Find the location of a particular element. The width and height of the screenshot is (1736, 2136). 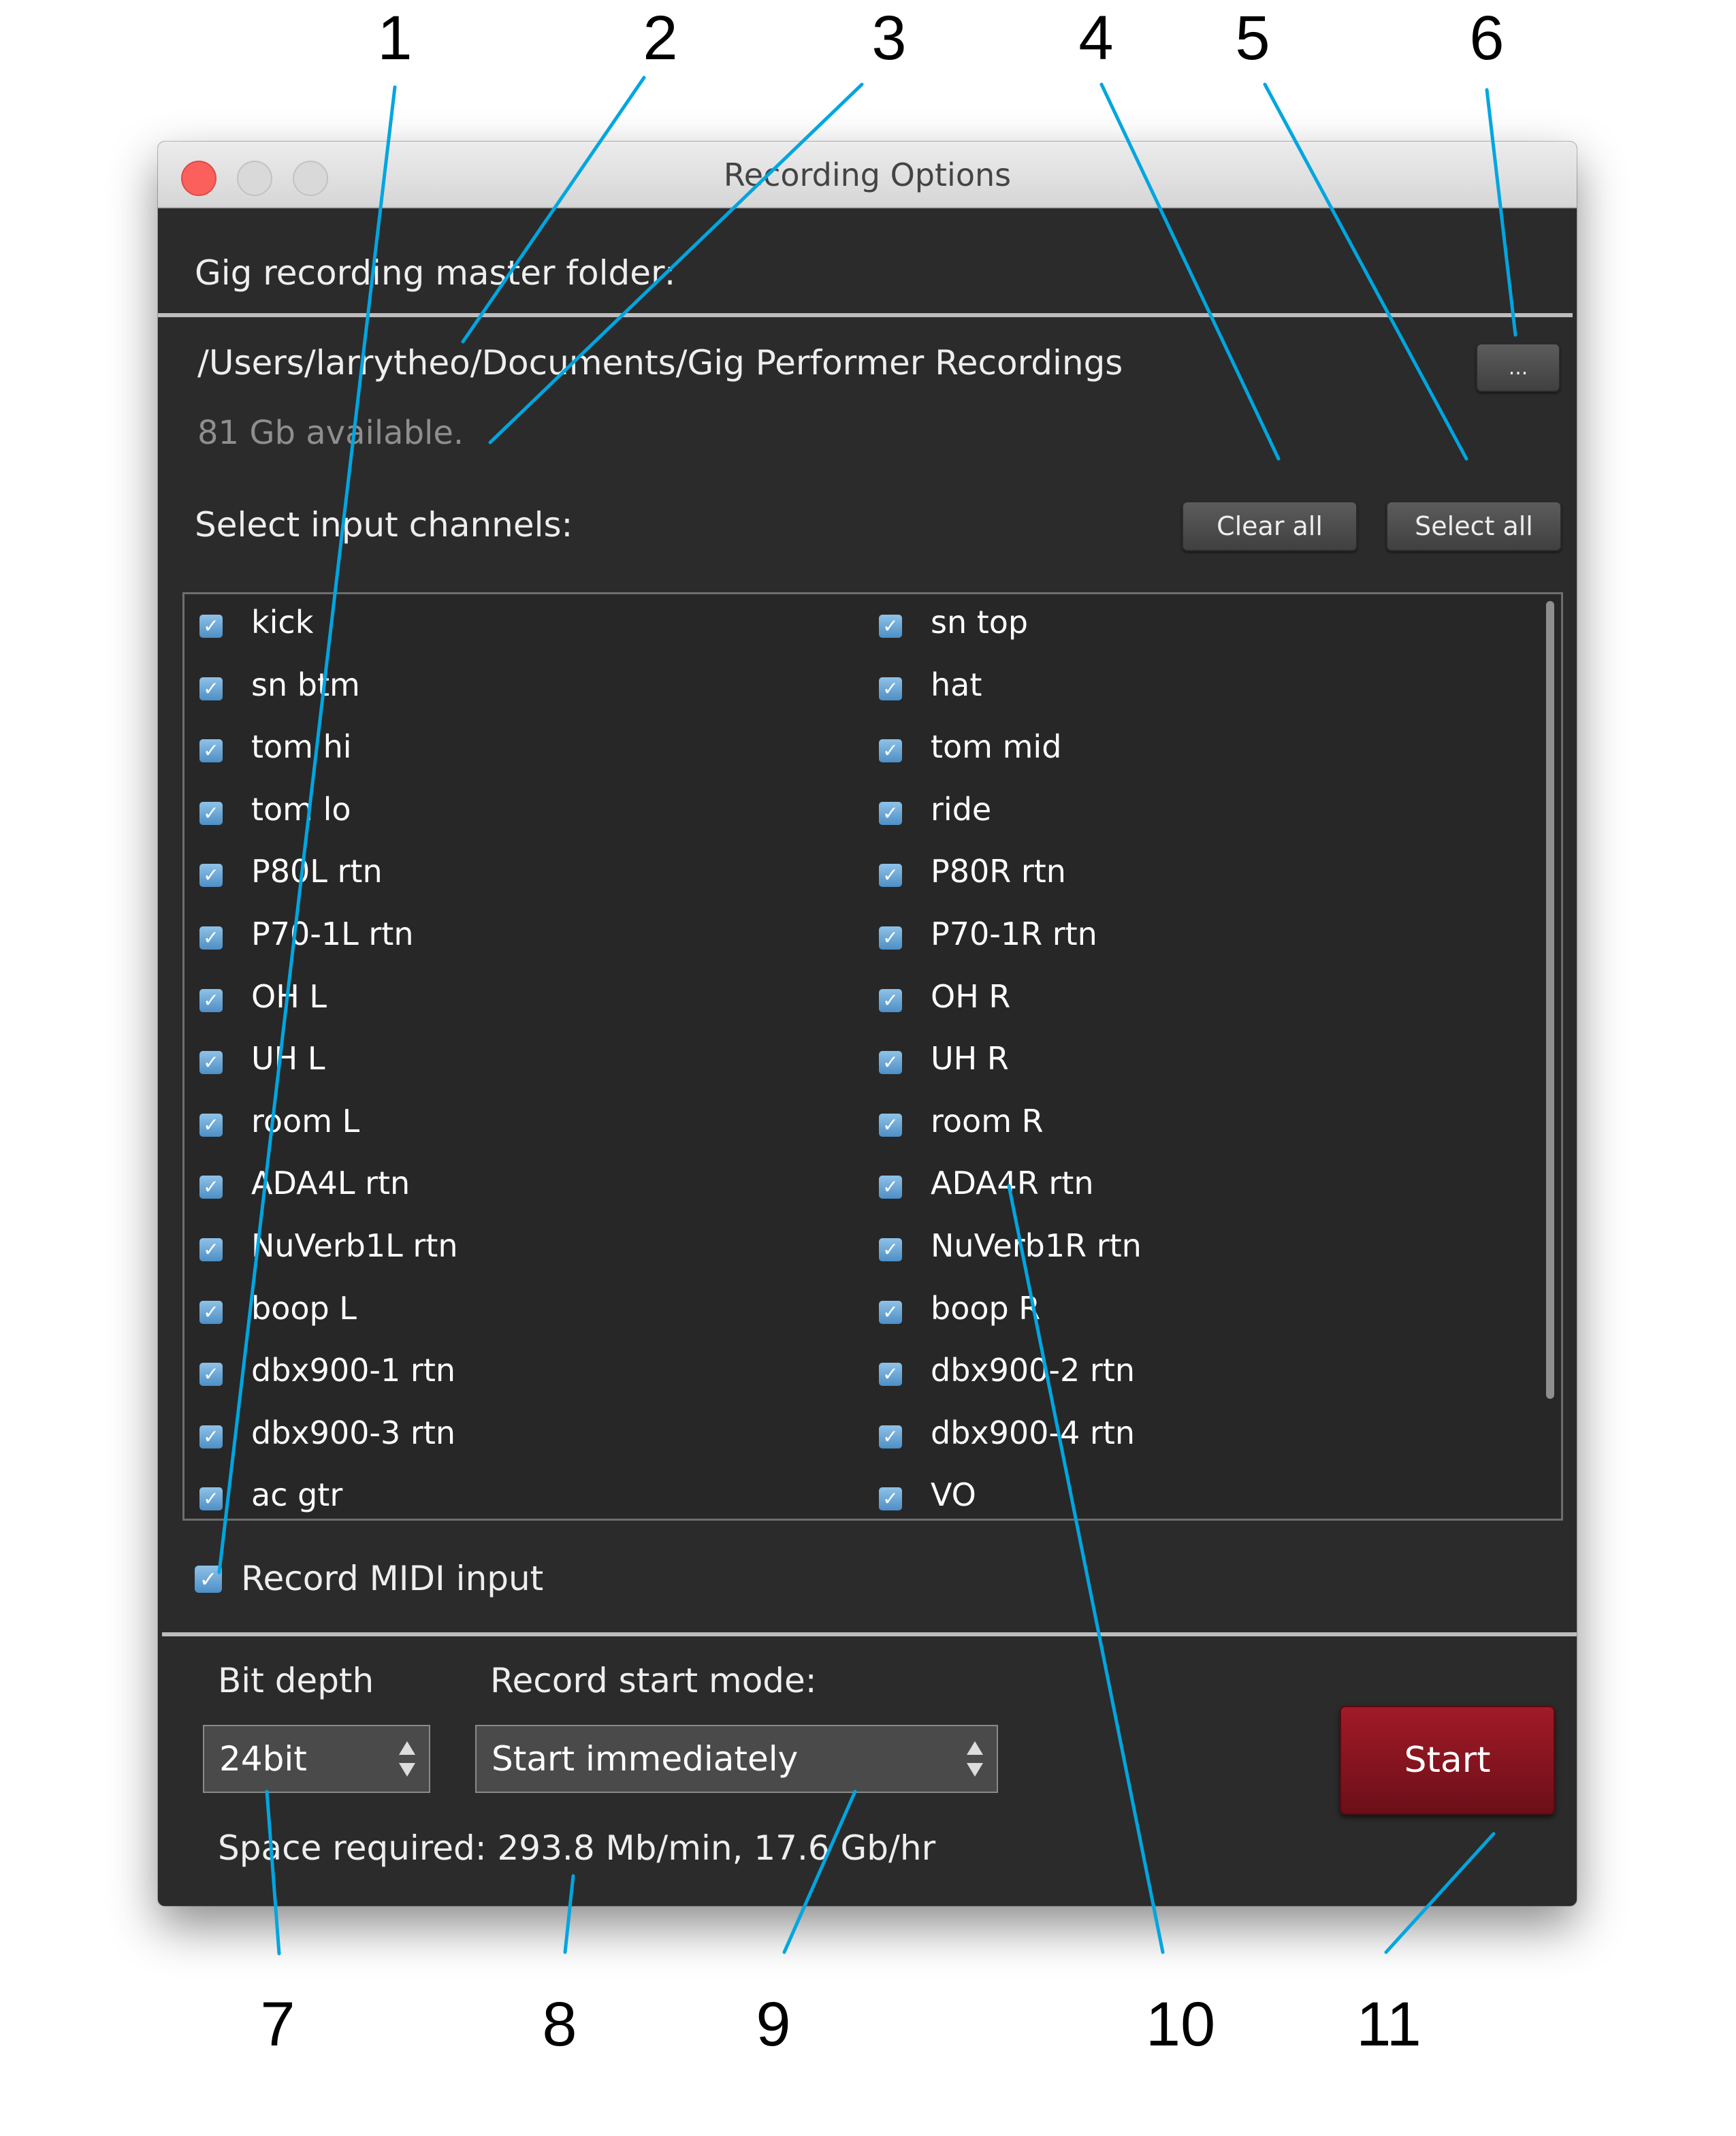

start-recording-button: Start is located at coordinates (1447, 1760).